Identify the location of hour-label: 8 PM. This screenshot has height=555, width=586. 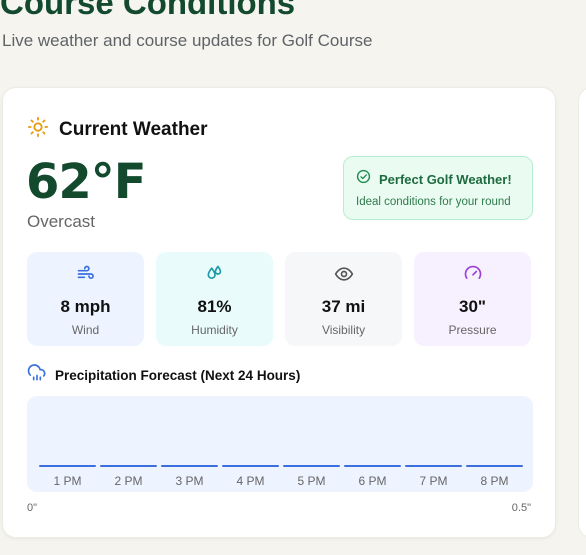
(494, 481).